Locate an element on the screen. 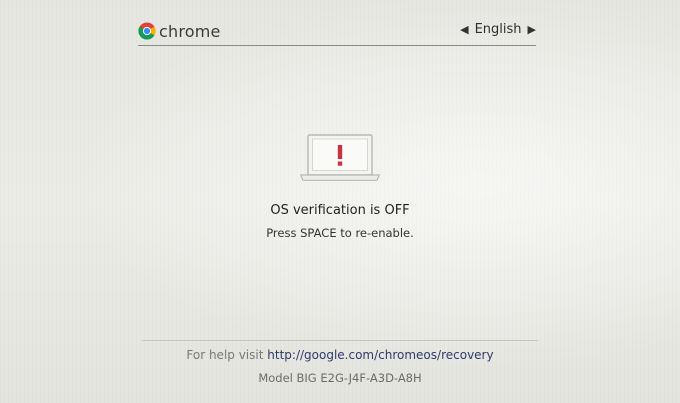  model-value: BIG E2G-J4F-A3D-A8H is located at coordinates (359, 378).